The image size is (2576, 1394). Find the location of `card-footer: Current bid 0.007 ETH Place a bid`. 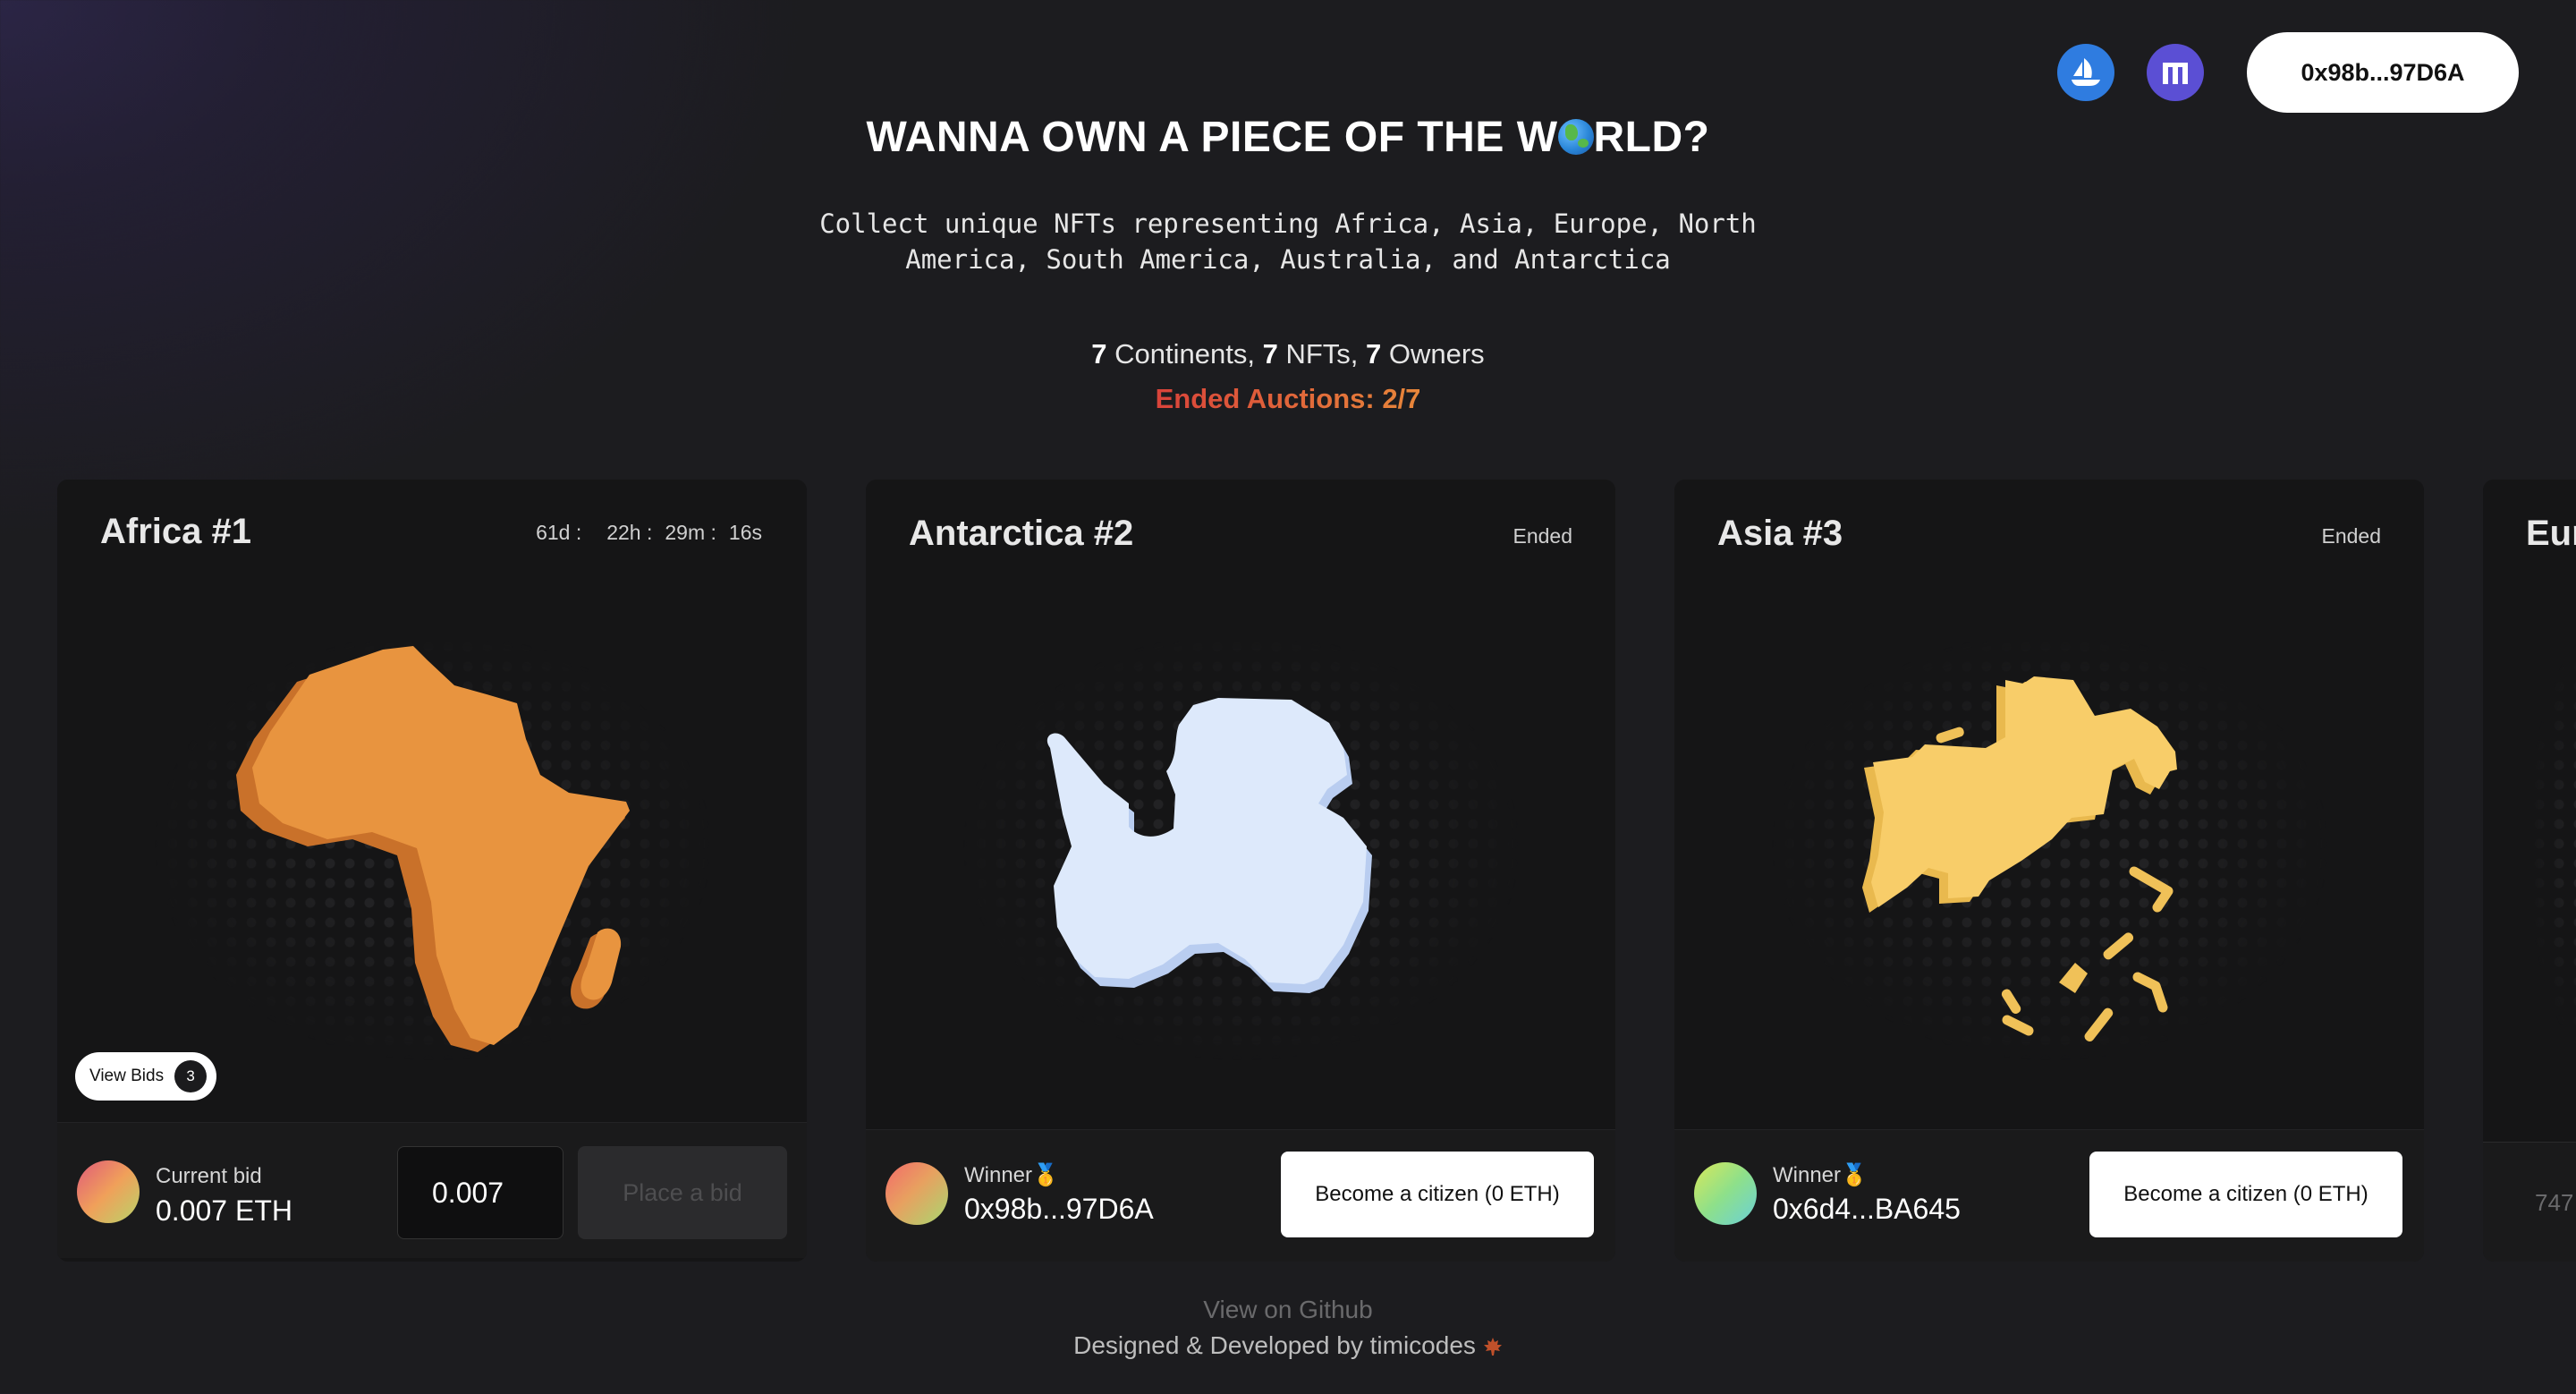

card-footer: Current bid 0.007 ETH Place a bid is located at coordinates (432, 1190).